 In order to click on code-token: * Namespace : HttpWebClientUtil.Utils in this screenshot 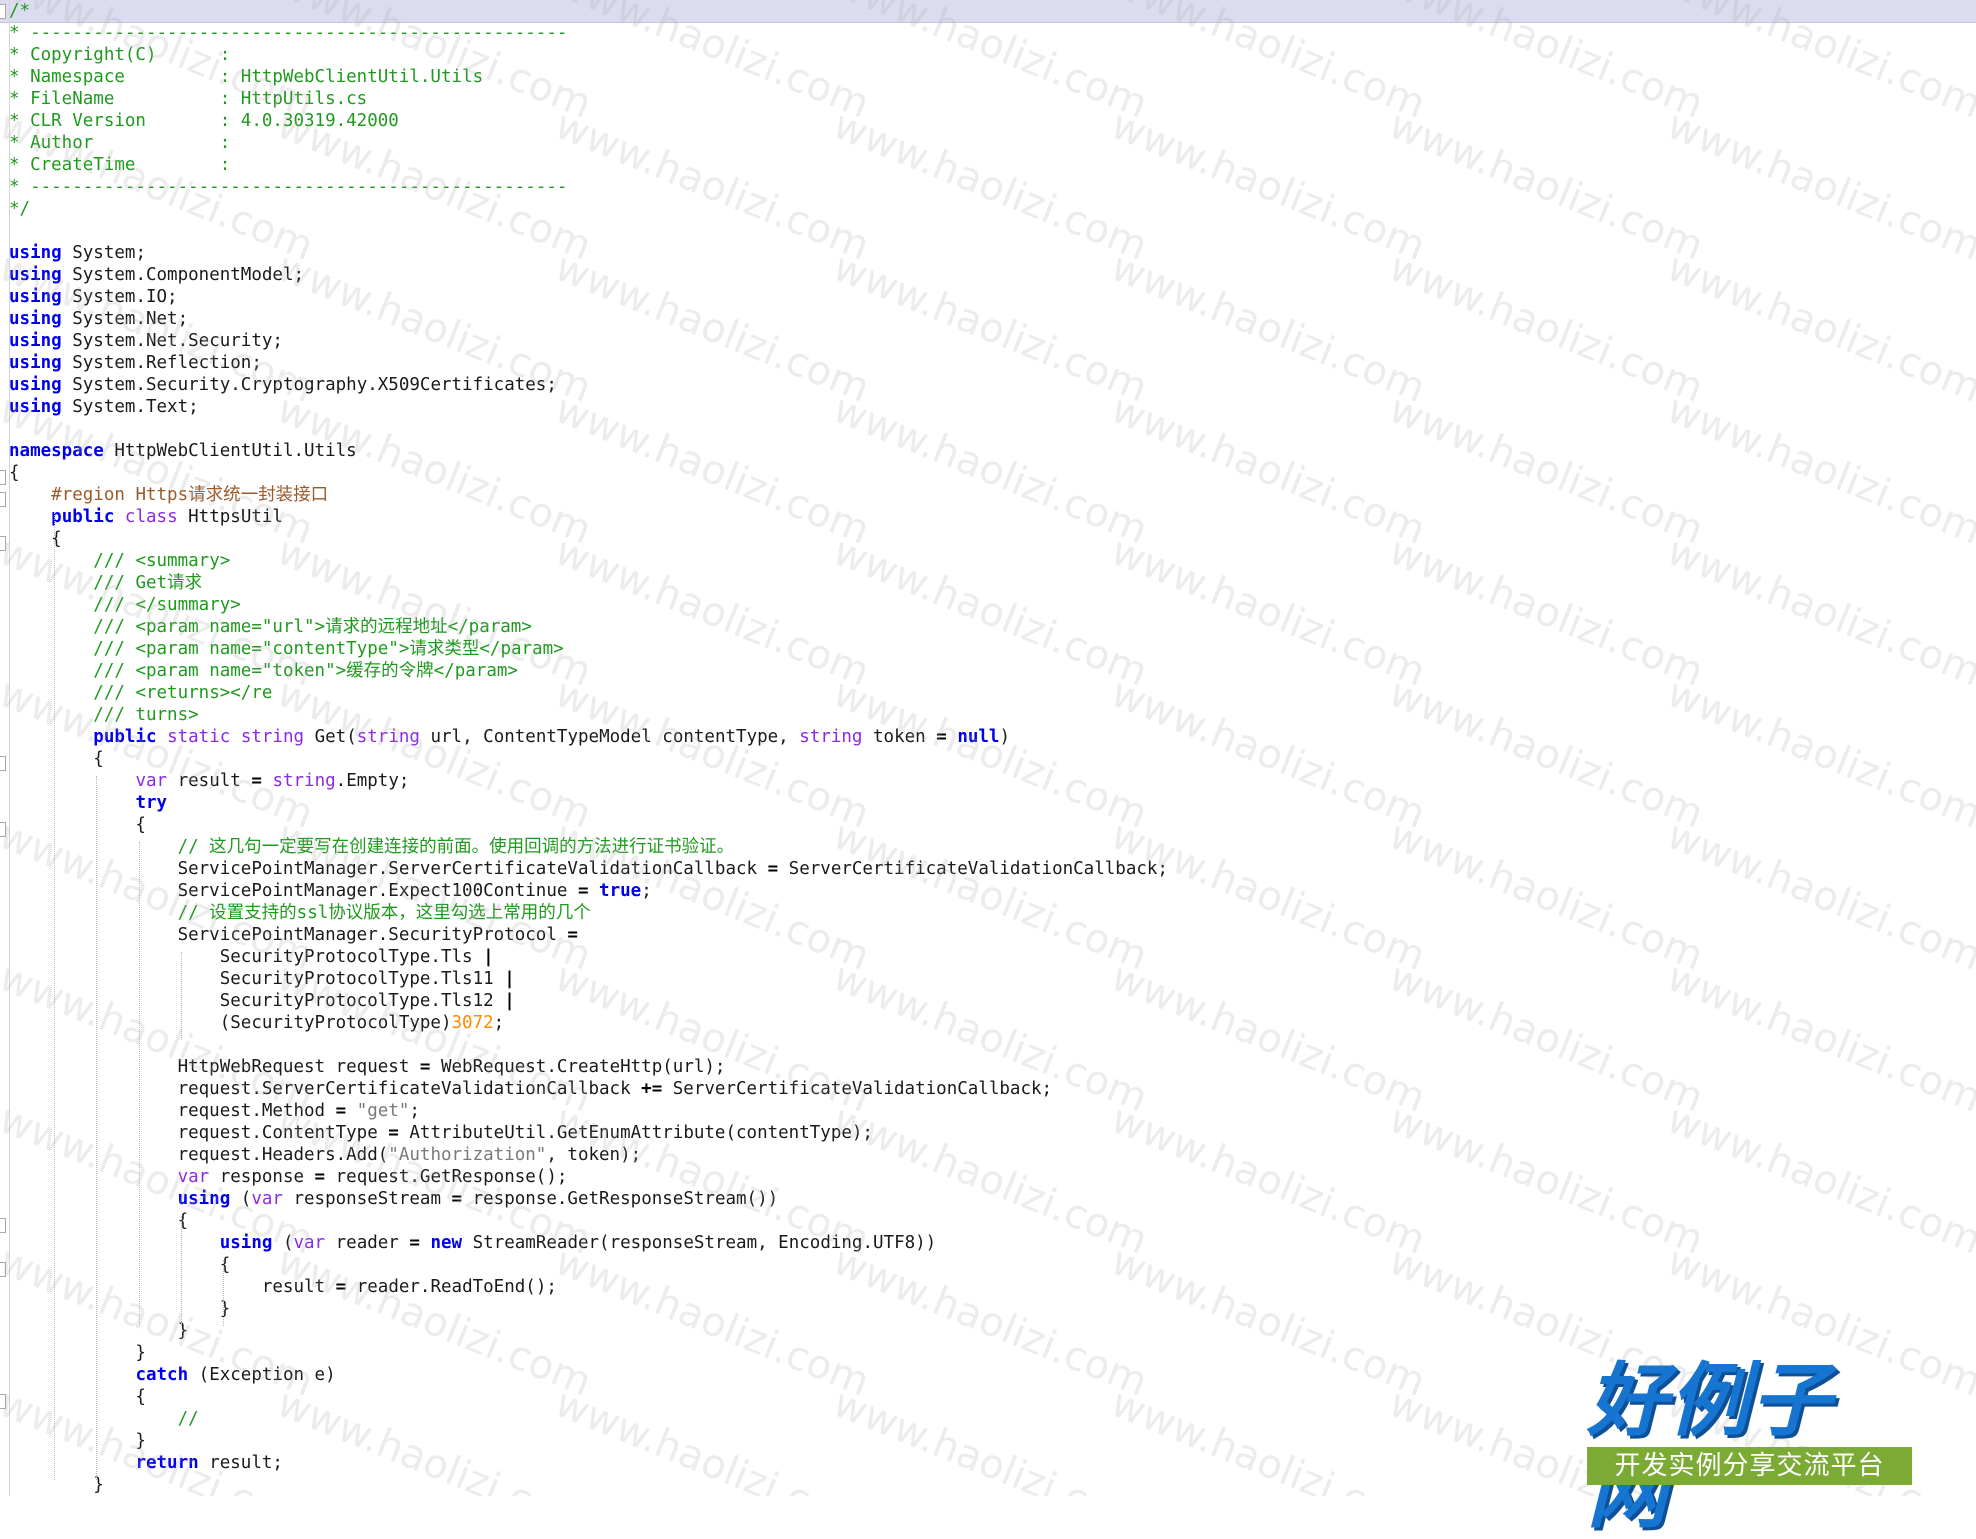, I will do `click(246, 77)`.